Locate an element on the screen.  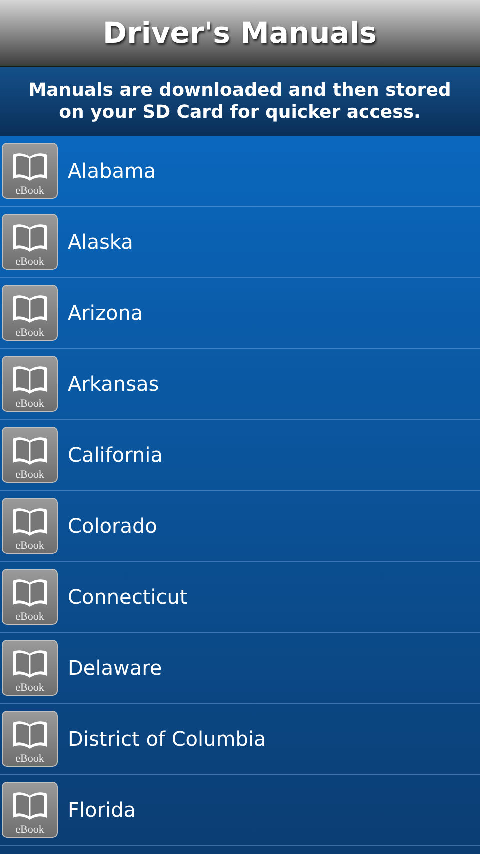
state-name: Delaware is located at coordinates (115, 668).